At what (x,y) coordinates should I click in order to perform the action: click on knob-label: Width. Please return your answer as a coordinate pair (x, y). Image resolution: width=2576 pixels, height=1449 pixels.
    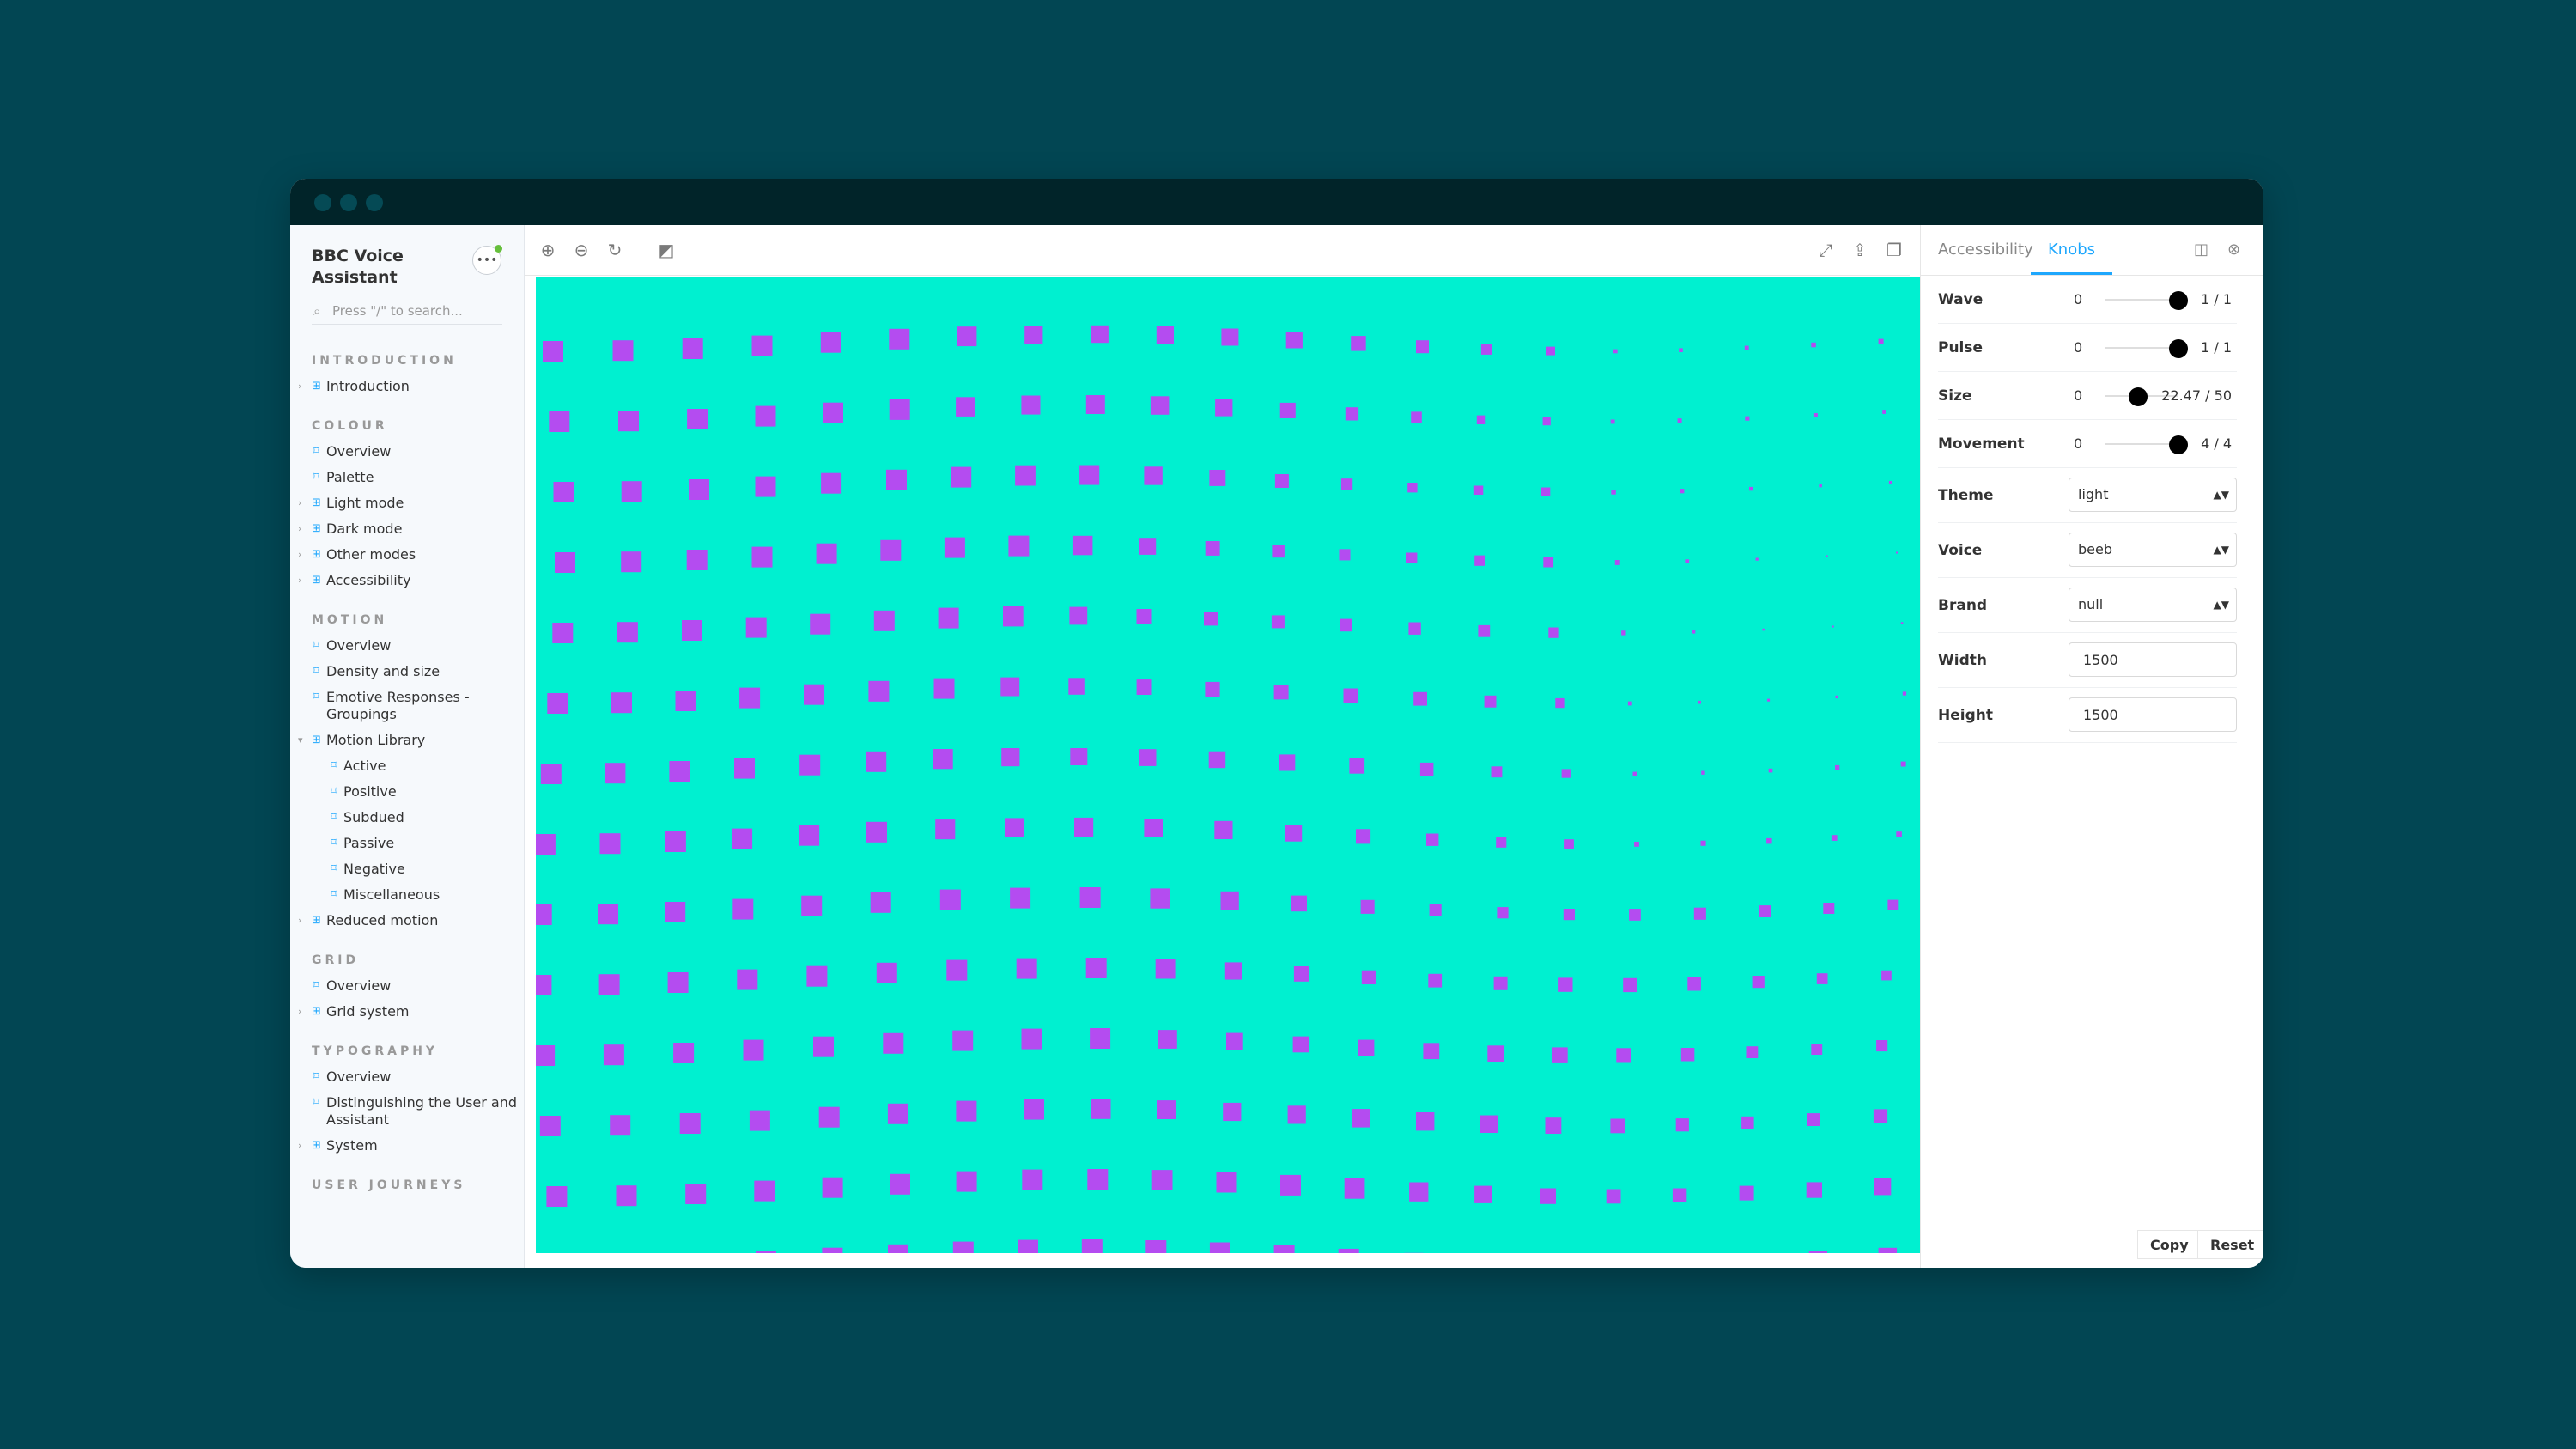
    Looking at the image, I should click on (1962, 660).